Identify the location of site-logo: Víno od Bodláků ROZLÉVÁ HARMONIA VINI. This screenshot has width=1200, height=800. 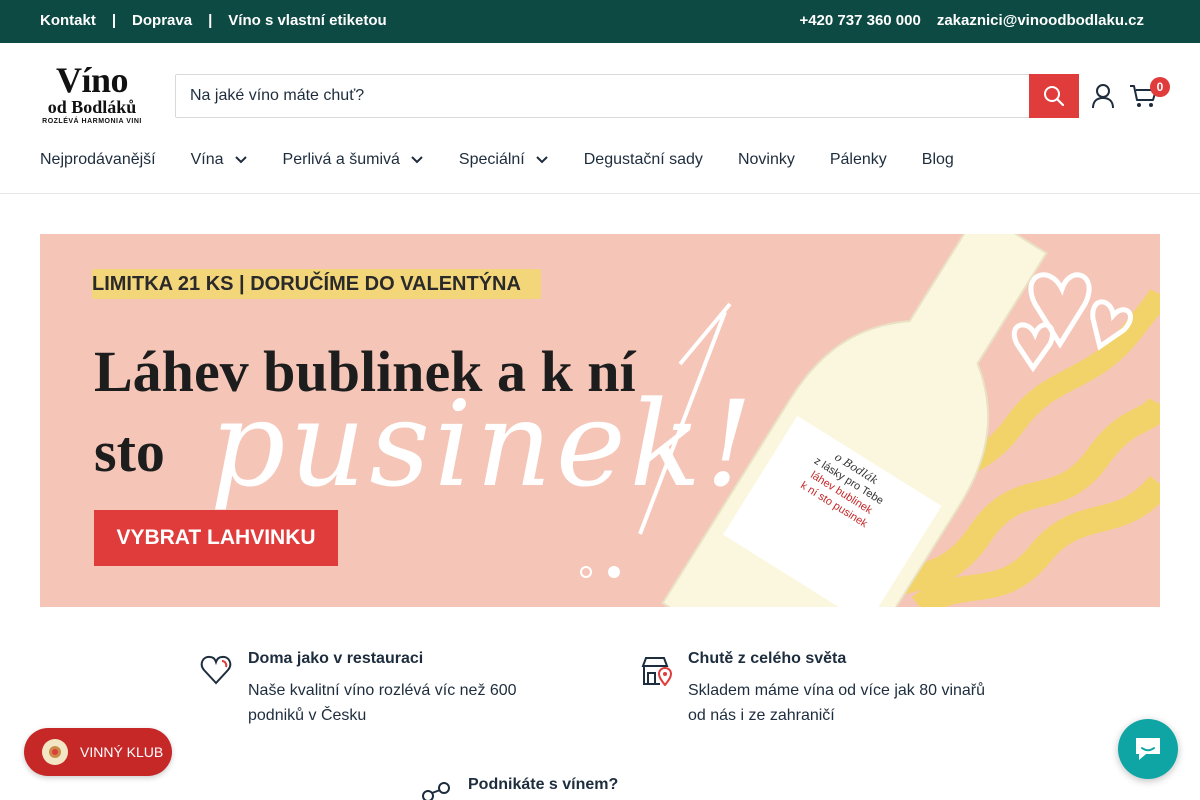
(92, 95).